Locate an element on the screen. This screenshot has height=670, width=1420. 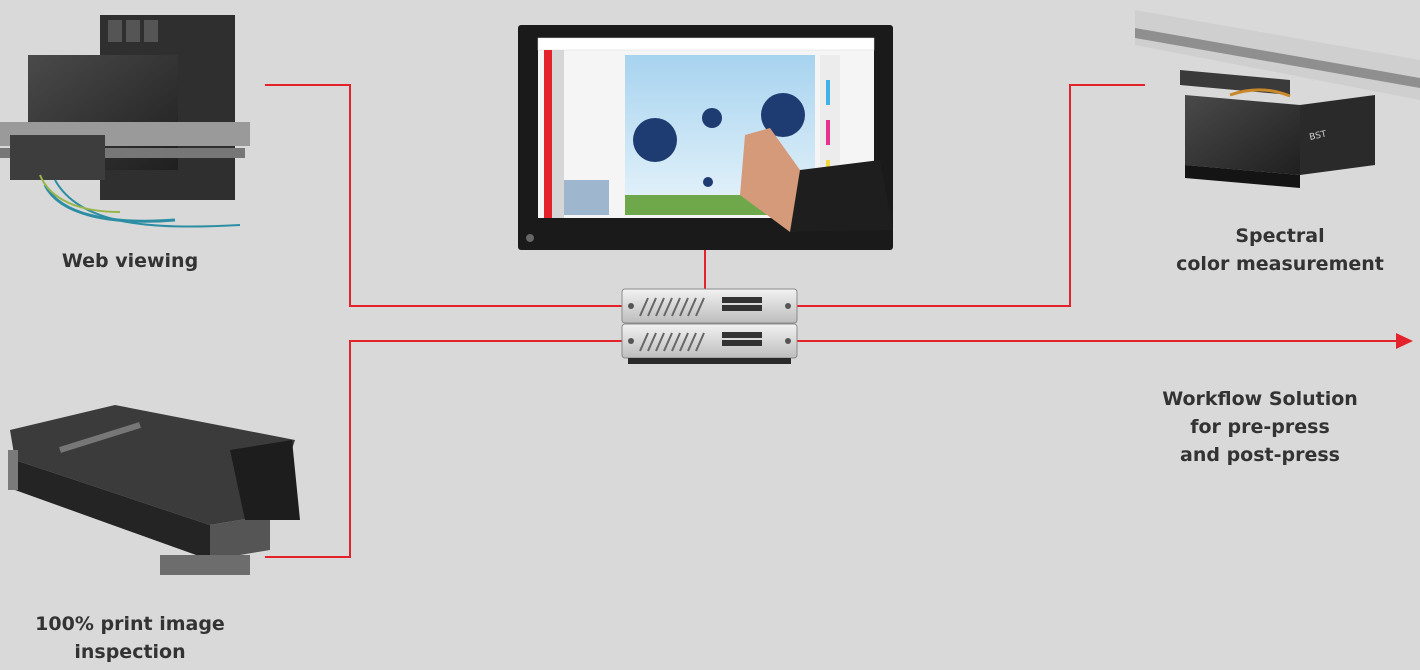
inspection-bar-icon is located at coordinates (154, 490).